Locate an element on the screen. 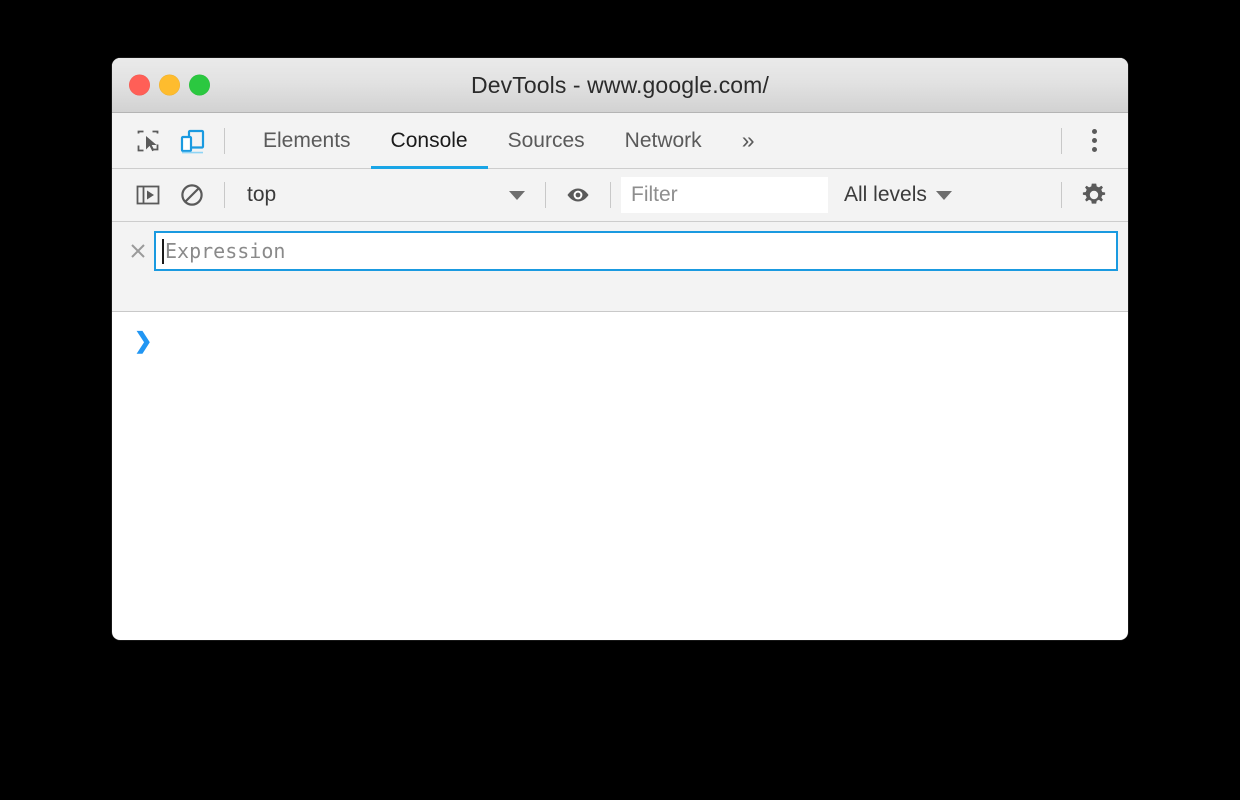 This screenshot has height=800, width=1240. more-tabs-button: » is located at coordinates (748, 140).